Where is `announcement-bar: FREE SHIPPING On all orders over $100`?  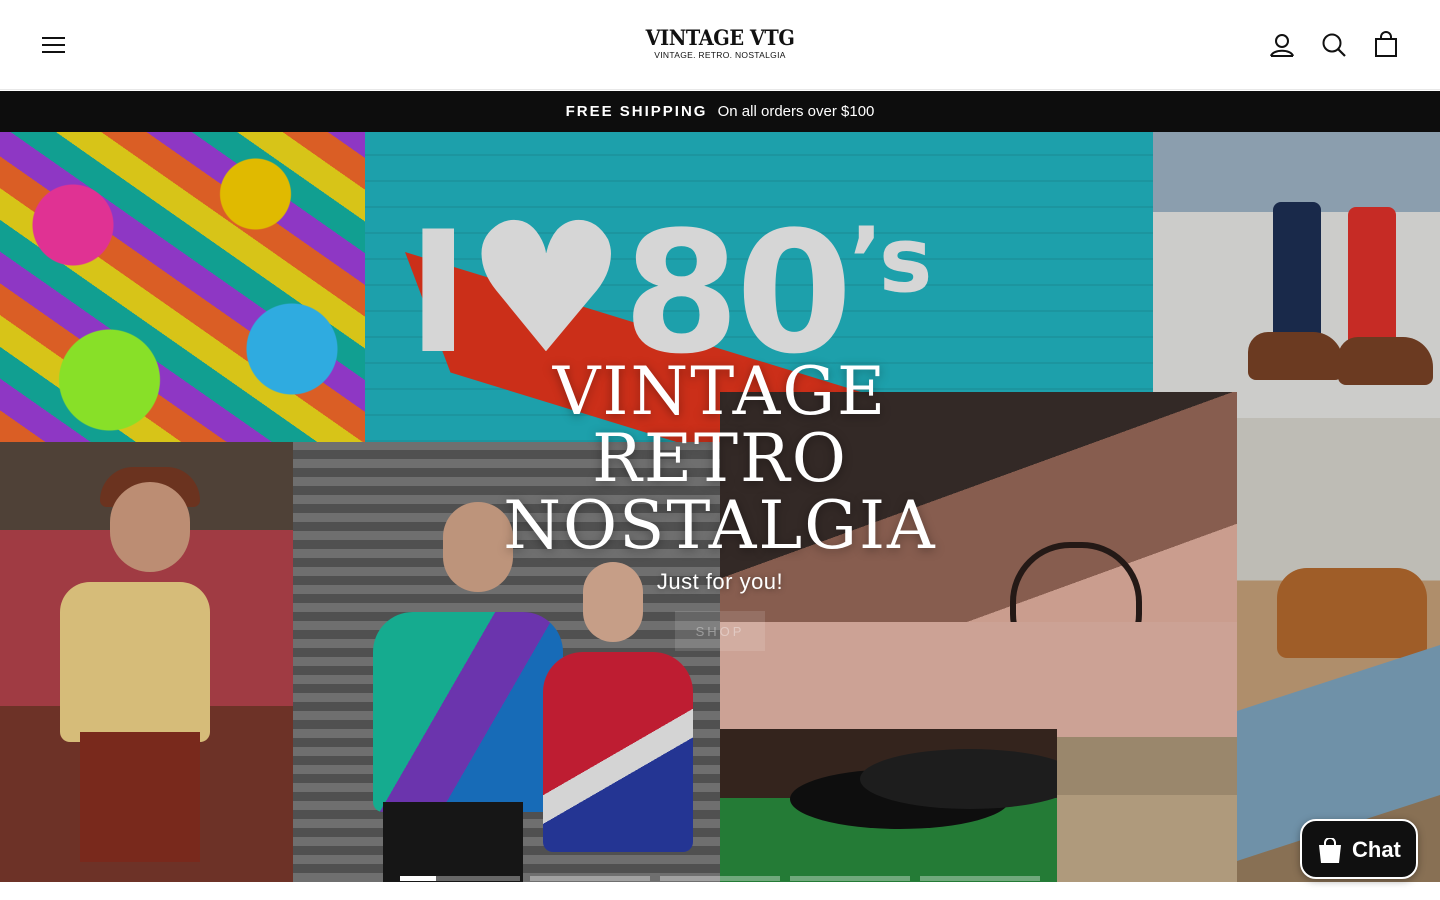 announcement-bar: FREE SHIPPING On all orders over $100 is located at coordinates (720, 111).